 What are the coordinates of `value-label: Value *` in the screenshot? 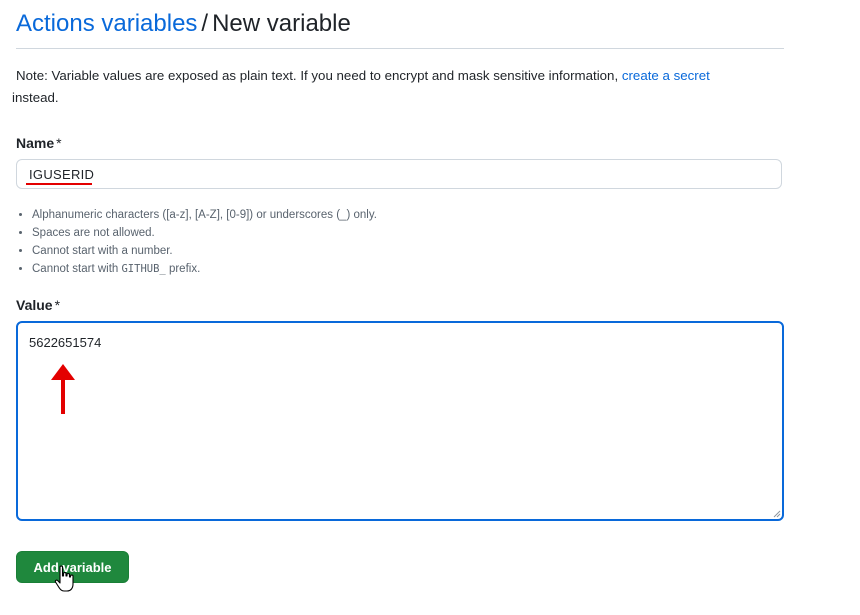 It's located at (38, 305).